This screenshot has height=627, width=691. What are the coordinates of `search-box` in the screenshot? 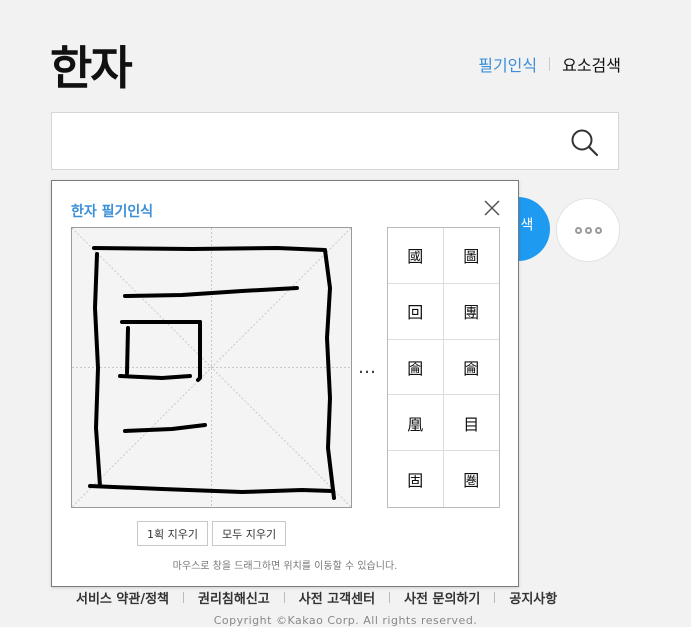 It's located at (335, 141).